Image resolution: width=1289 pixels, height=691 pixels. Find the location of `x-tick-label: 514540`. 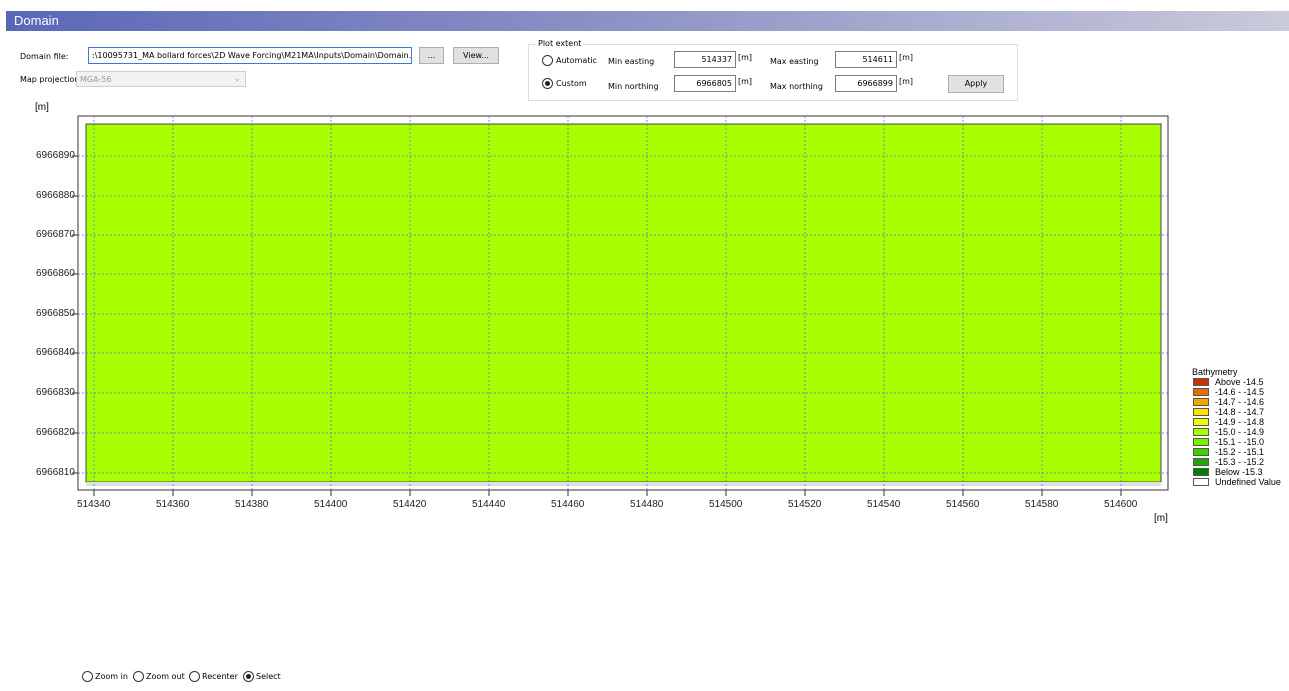

x-tick-label: 514540 is located at coordinates (884, 504).